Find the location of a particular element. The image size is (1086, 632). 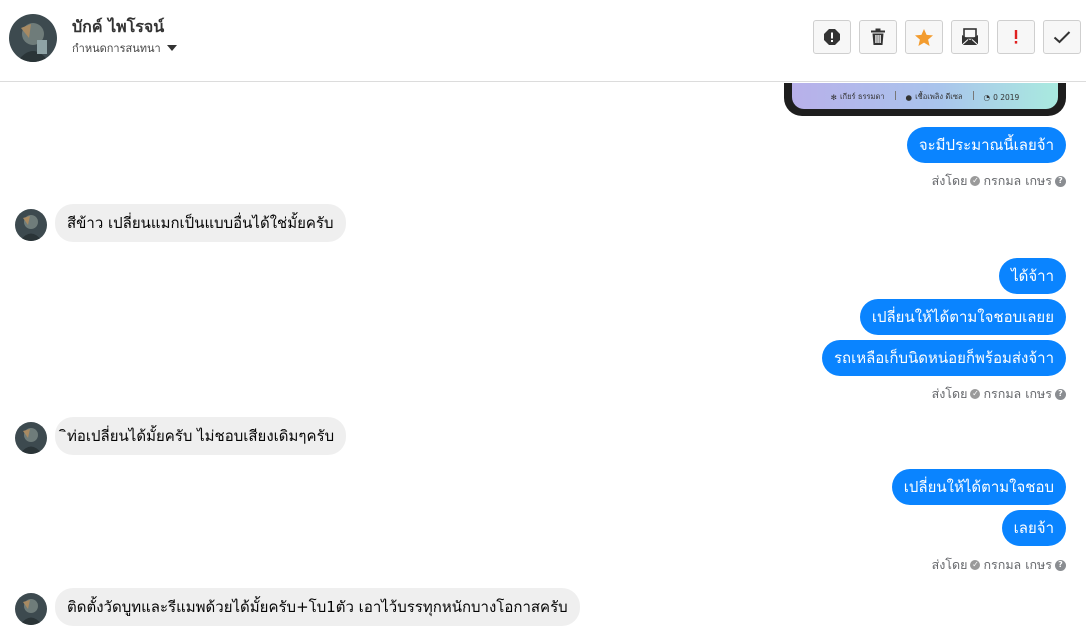

star-icon is located at coordinates (924, 37).